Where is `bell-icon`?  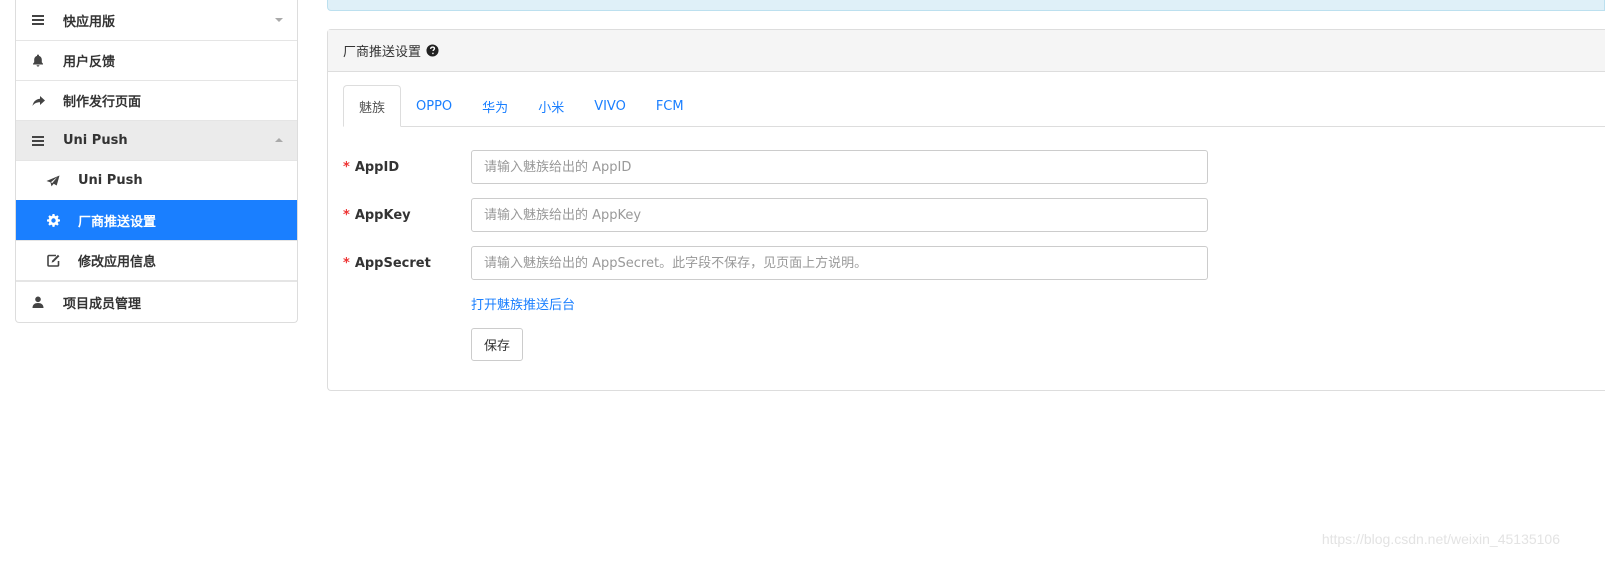
bell-icon is located at coordinates (38, 61).